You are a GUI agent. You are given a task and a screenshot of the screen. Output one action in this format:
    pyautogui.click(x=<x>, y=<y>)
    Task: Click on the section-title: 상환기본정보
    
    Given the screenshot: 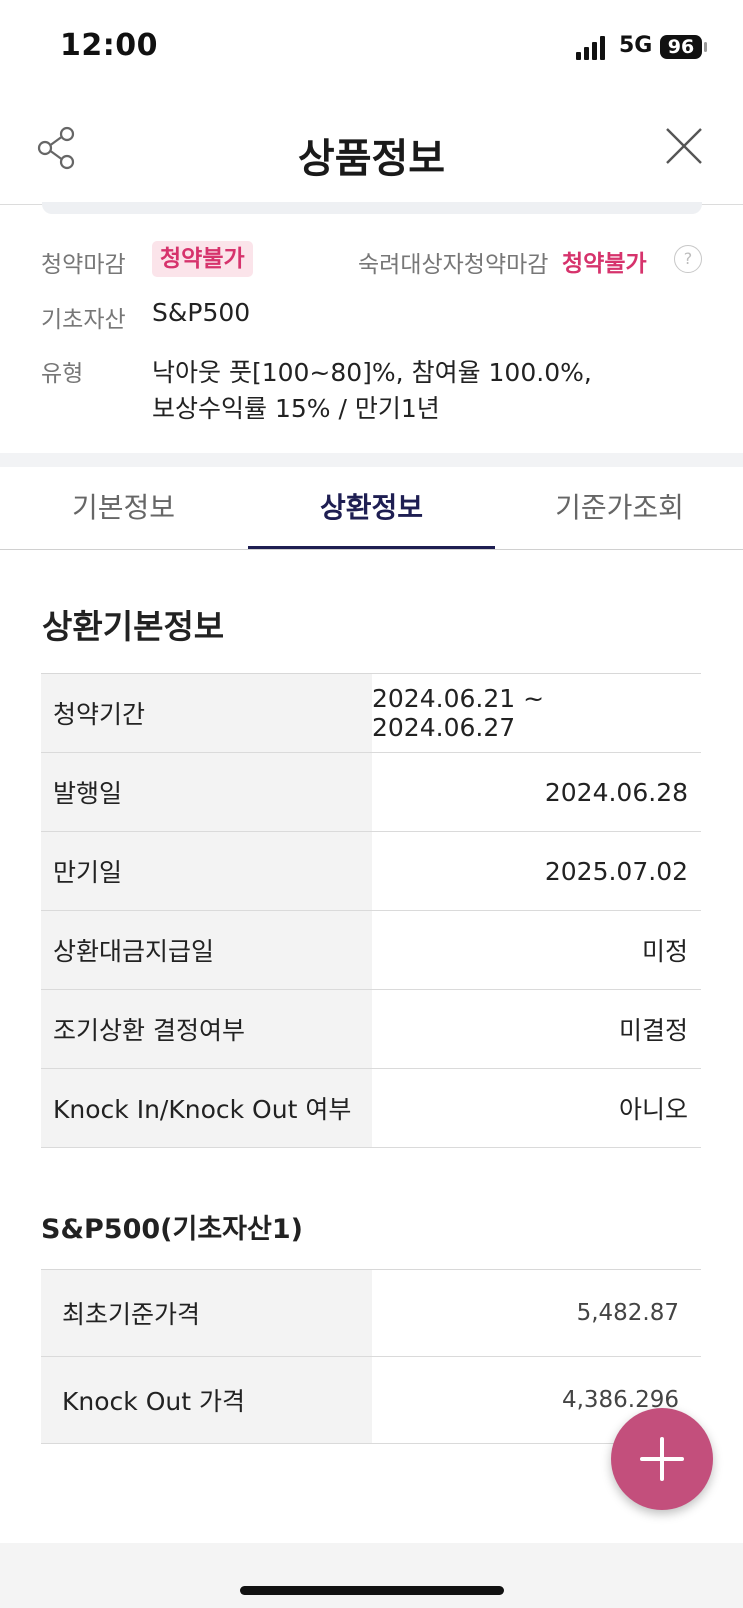 What is the action you would take?
    pyautogui.click(x=133, y=626)
    